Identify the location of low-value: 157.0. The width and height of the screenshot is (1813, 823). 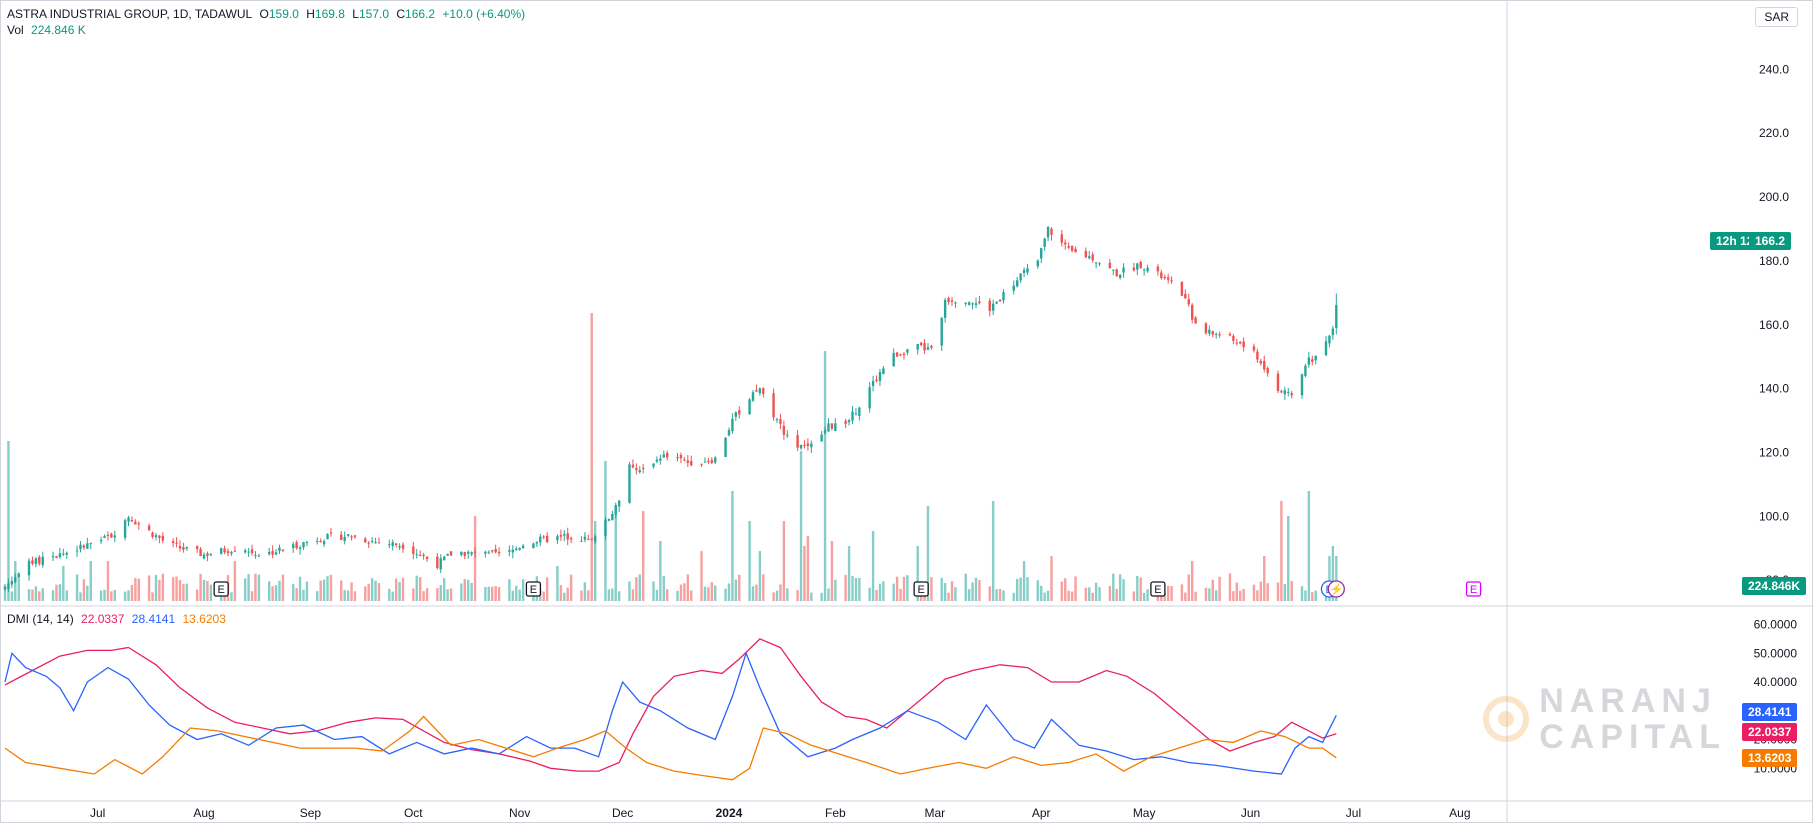
(373, 14).